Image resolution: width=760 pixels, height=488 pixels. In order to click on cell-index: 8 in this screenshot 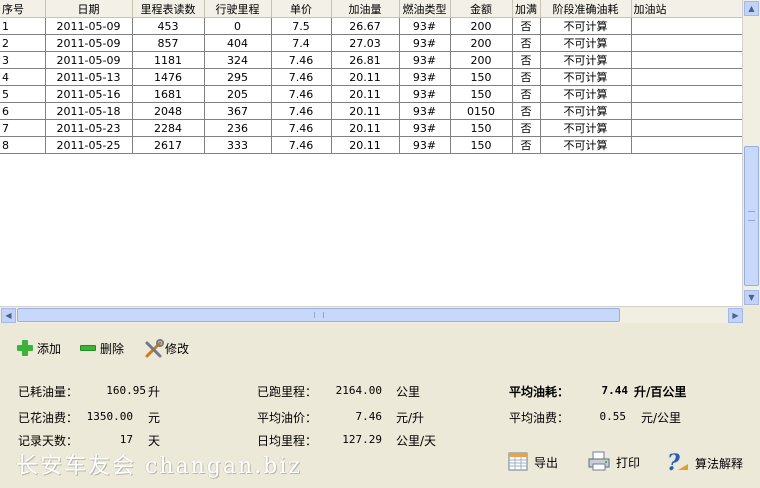, I will do `click(23, 145)`.